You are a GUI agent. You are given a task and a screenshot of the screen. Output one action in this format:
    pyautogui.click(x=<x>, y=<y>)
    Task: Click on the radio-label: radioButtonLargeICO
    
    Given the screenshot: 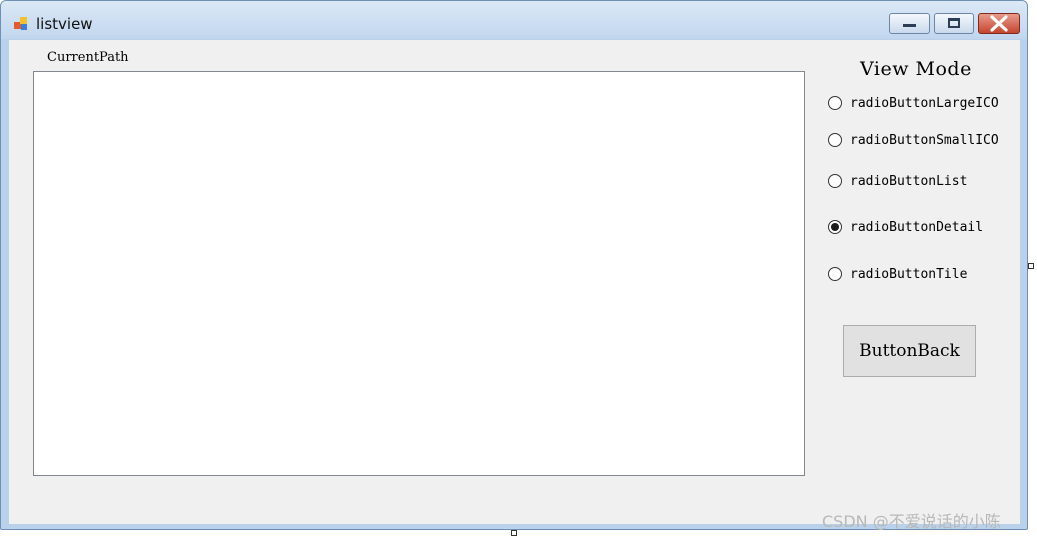 What is the action you would take?
    pyautogui.click(x=924, y=103)
    